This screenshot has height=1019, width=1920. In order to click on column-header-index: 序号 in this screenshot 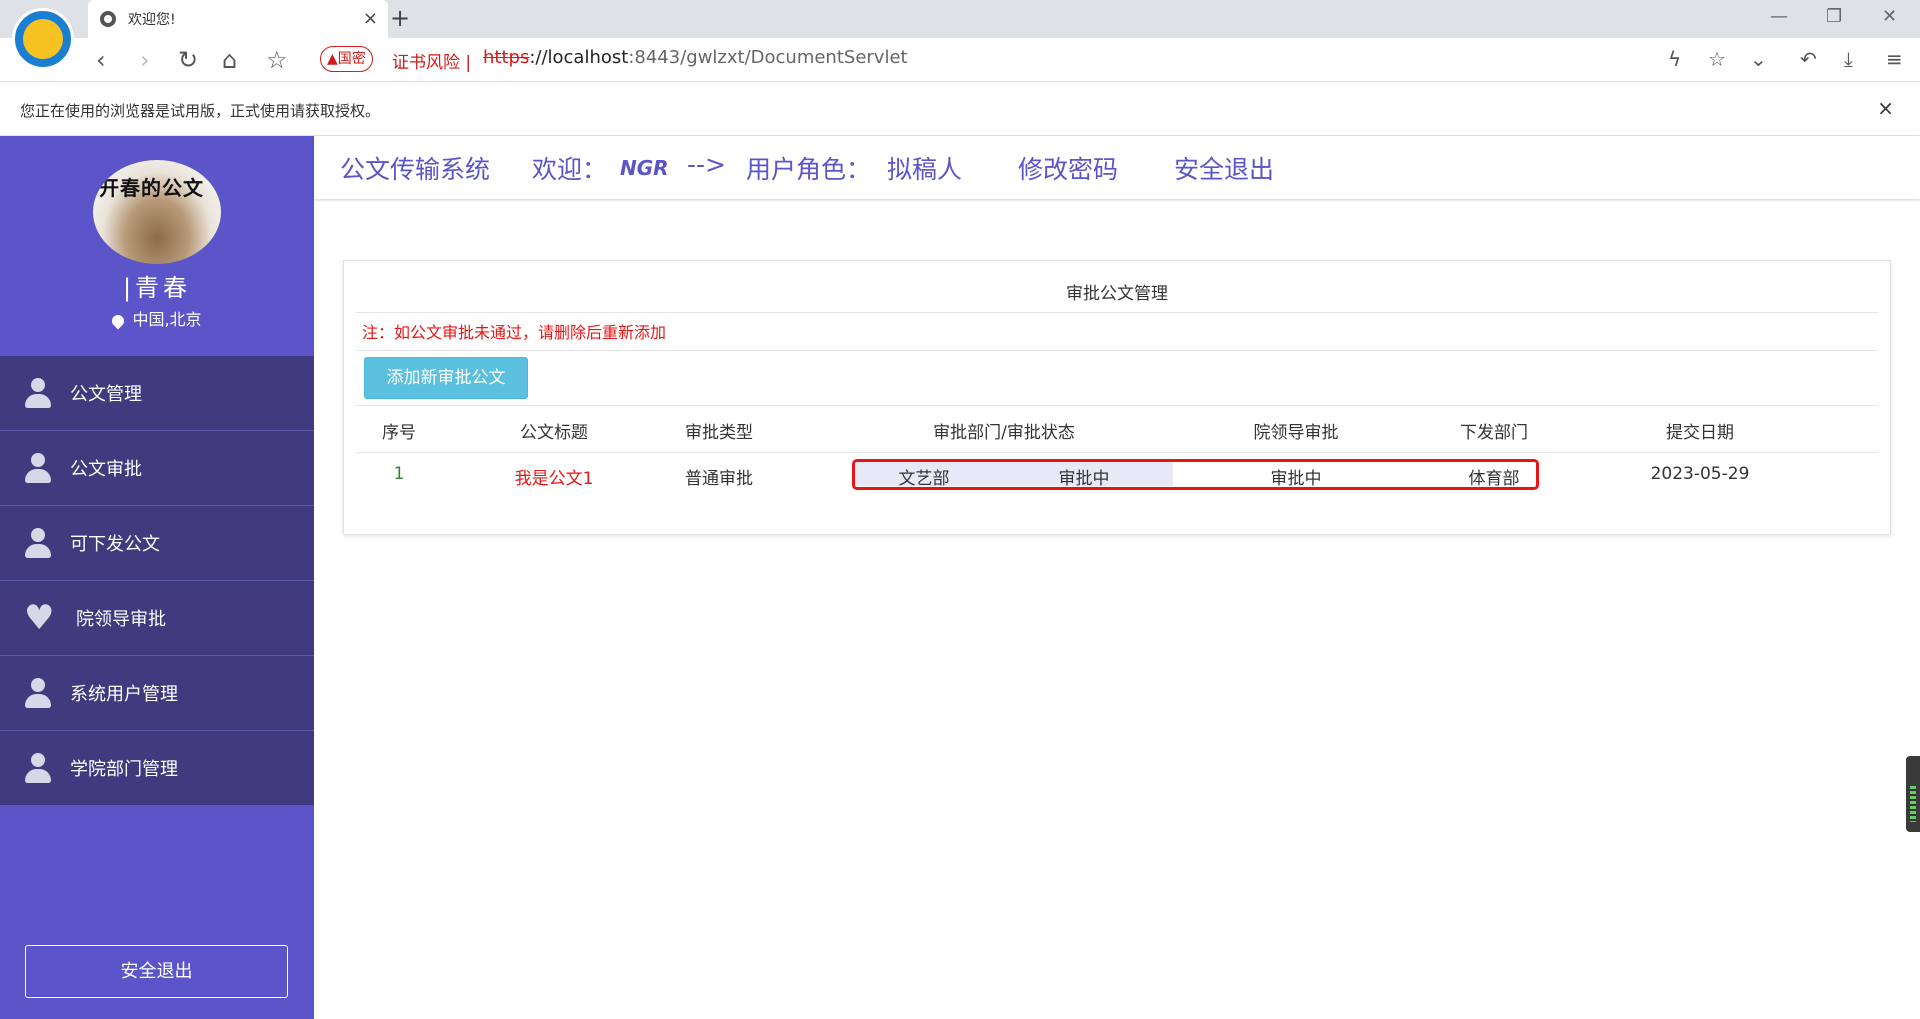, I will do `click(399, 433)`.